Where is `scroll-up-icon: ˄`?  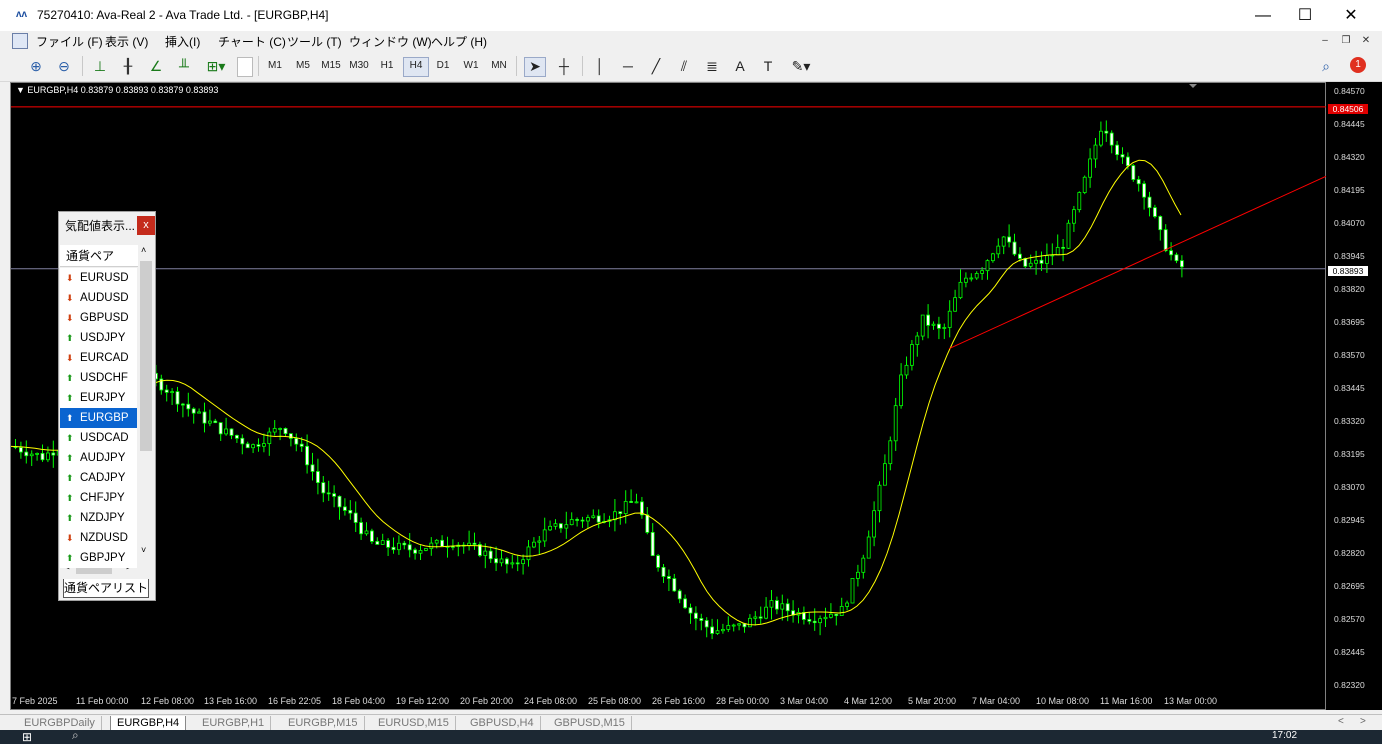
scroll-up-icon: ˄ is located at coordinates (143, 250).